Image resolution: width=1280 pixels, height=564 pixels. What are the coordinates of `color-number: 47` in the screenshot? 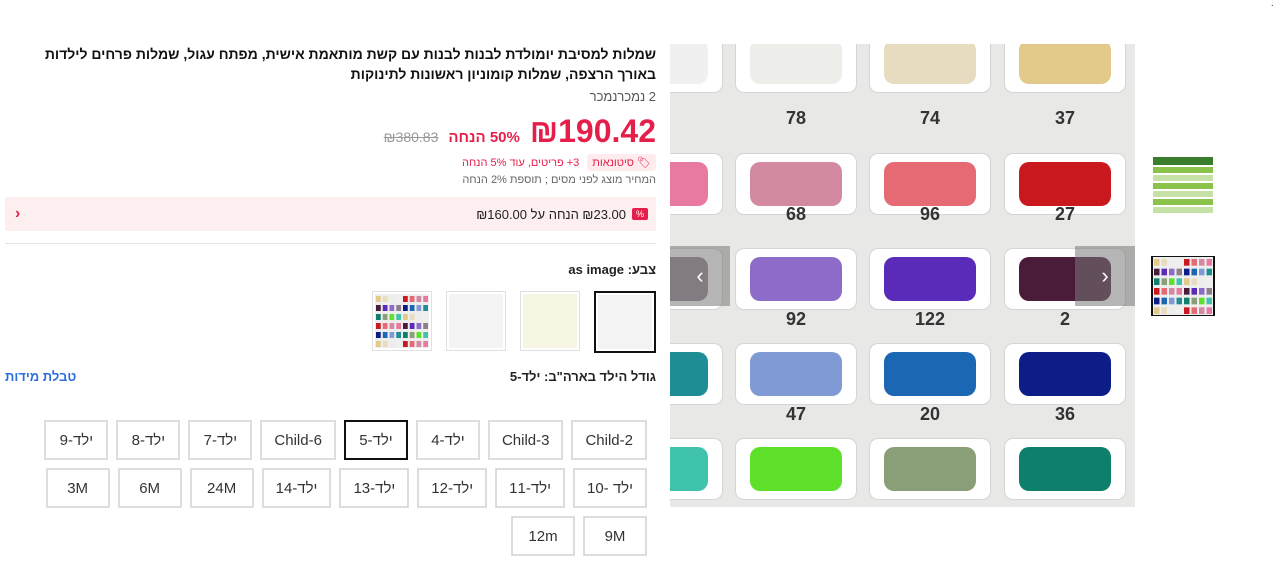 It's located at (796, 414).